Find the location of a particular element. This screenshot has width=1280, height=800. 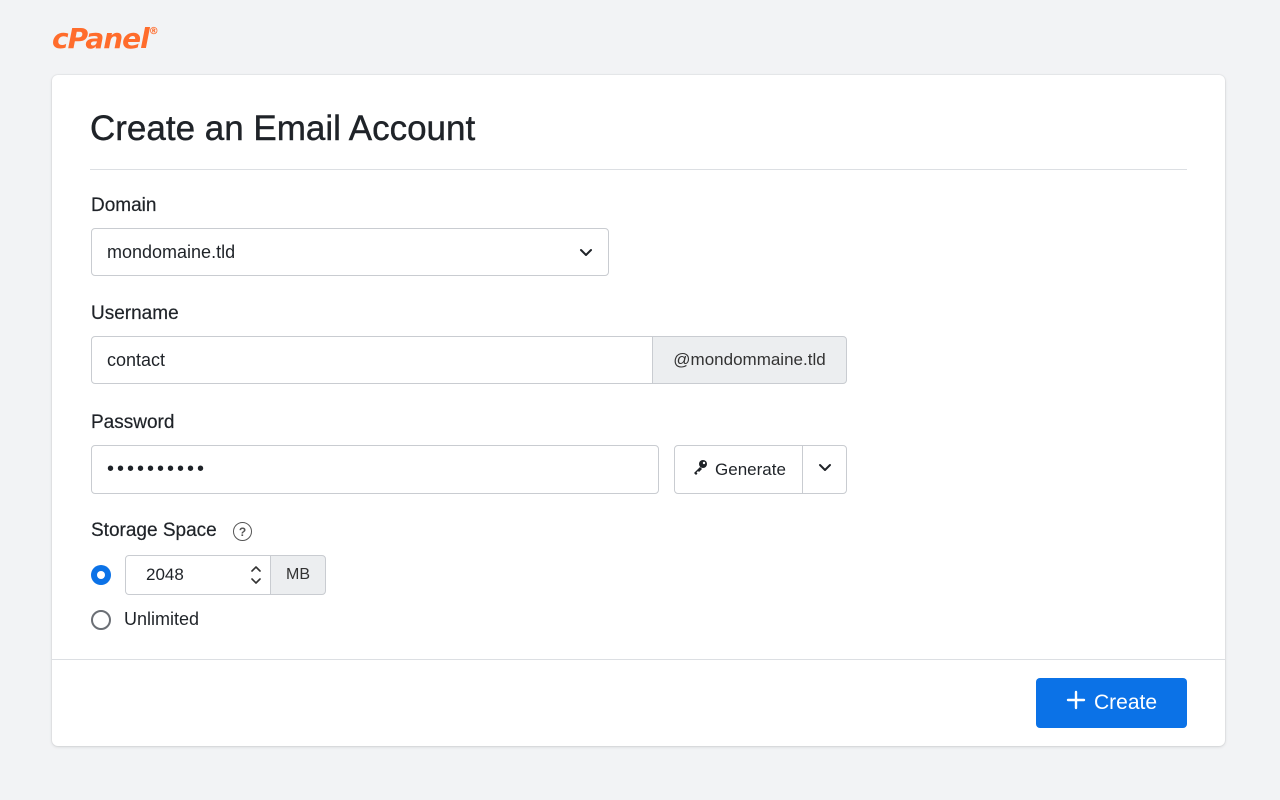

domain-select: mondomaine.tld is located at coordinates (350, 252).